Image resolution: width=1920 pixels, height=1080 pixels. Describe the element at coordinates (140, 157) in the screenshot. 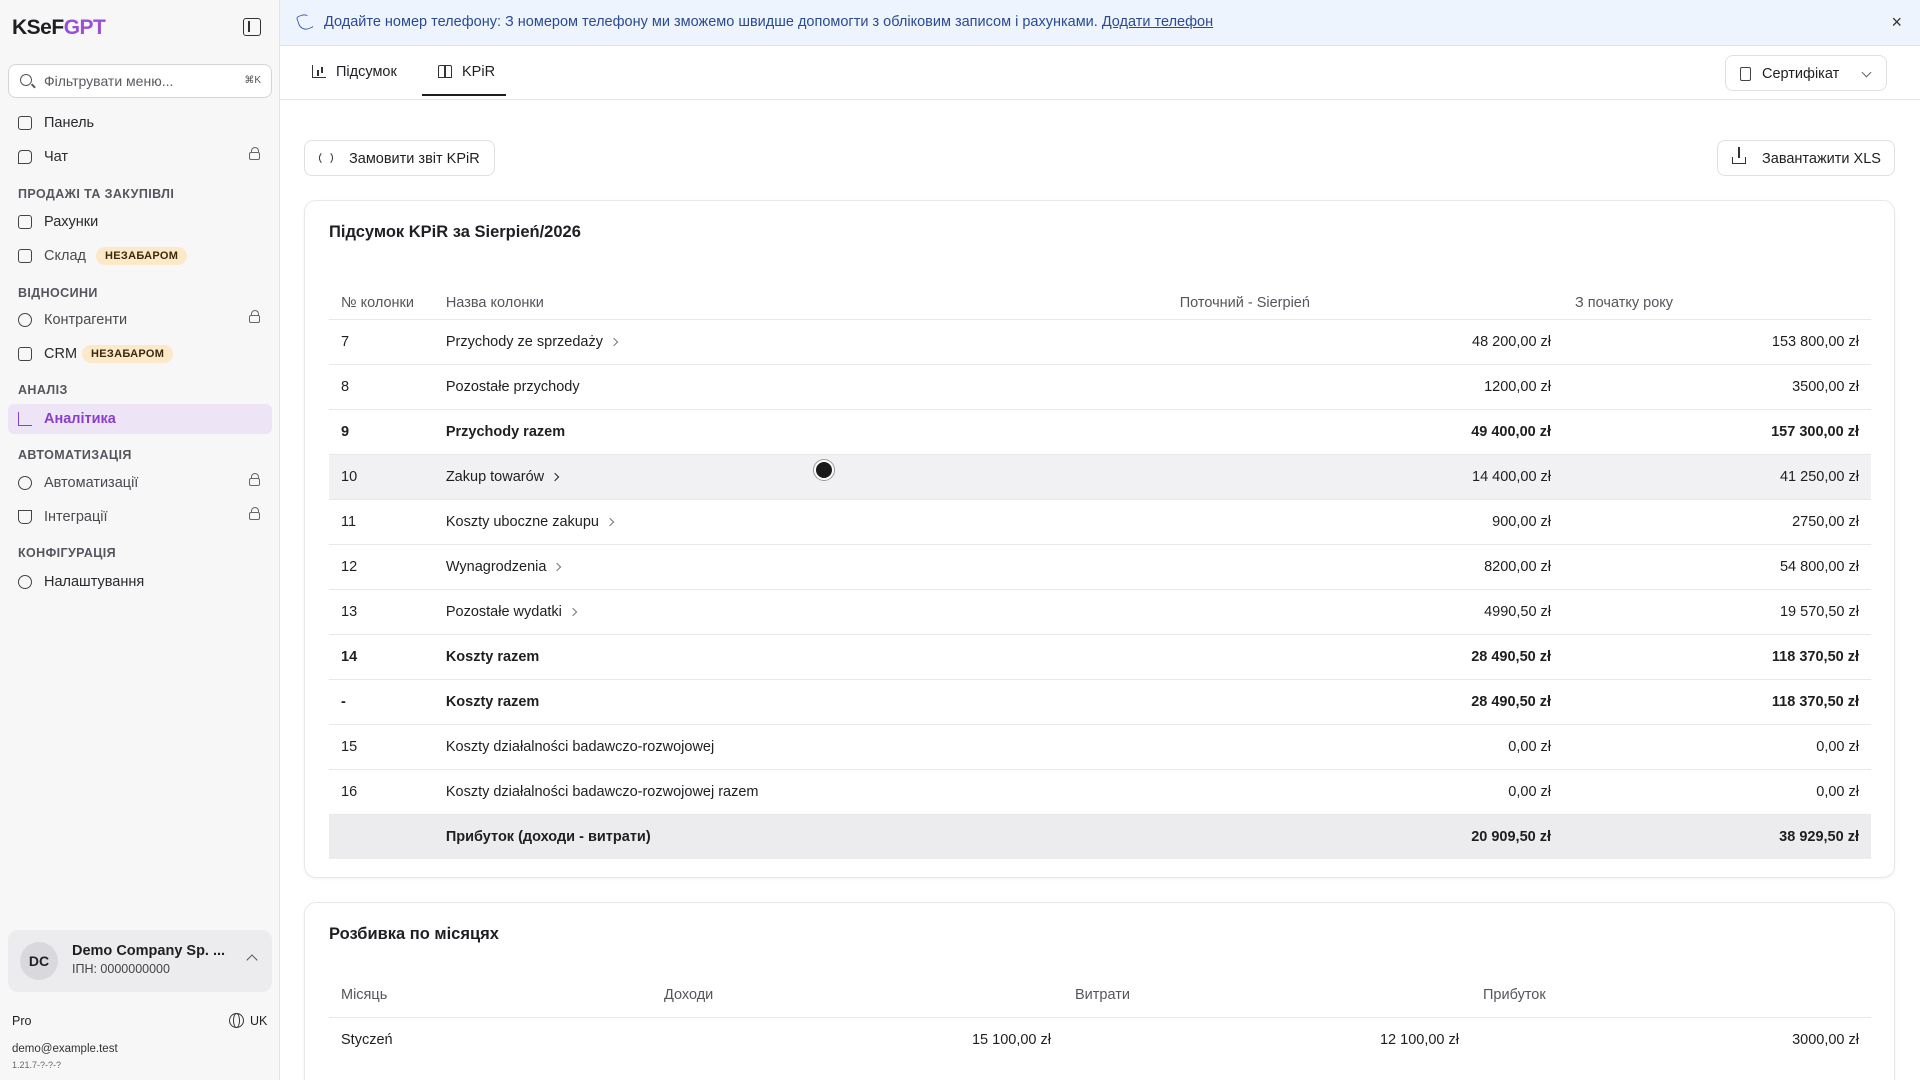

I see `sidebar-item-chat: Чат` at that location.